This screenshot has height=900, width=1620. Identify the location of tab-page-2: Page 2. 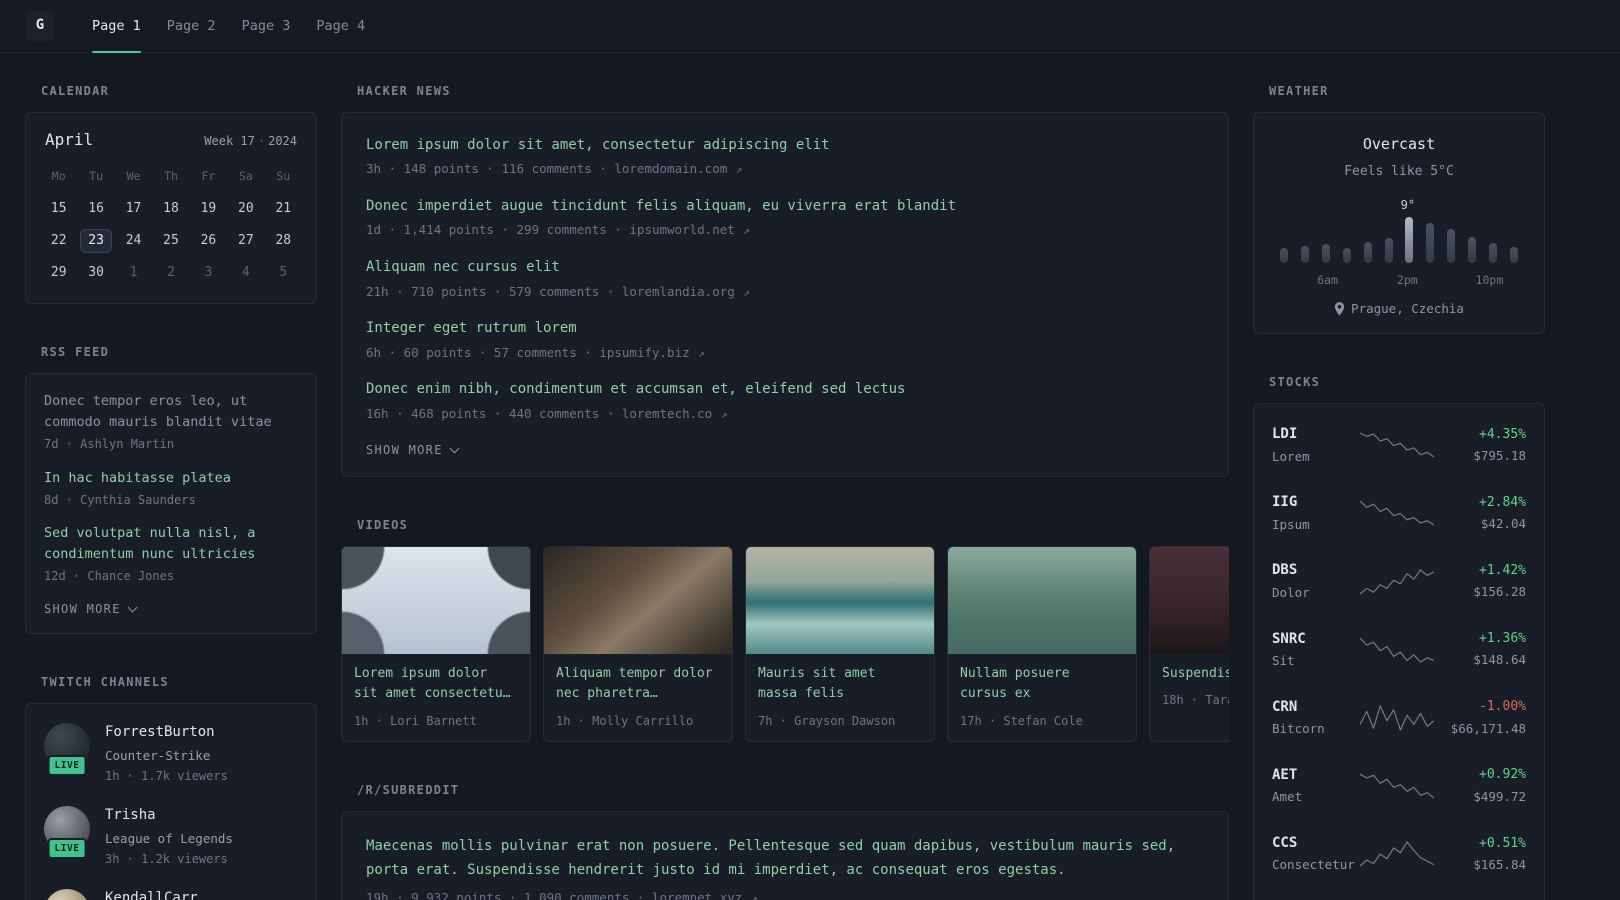
(191, 26).